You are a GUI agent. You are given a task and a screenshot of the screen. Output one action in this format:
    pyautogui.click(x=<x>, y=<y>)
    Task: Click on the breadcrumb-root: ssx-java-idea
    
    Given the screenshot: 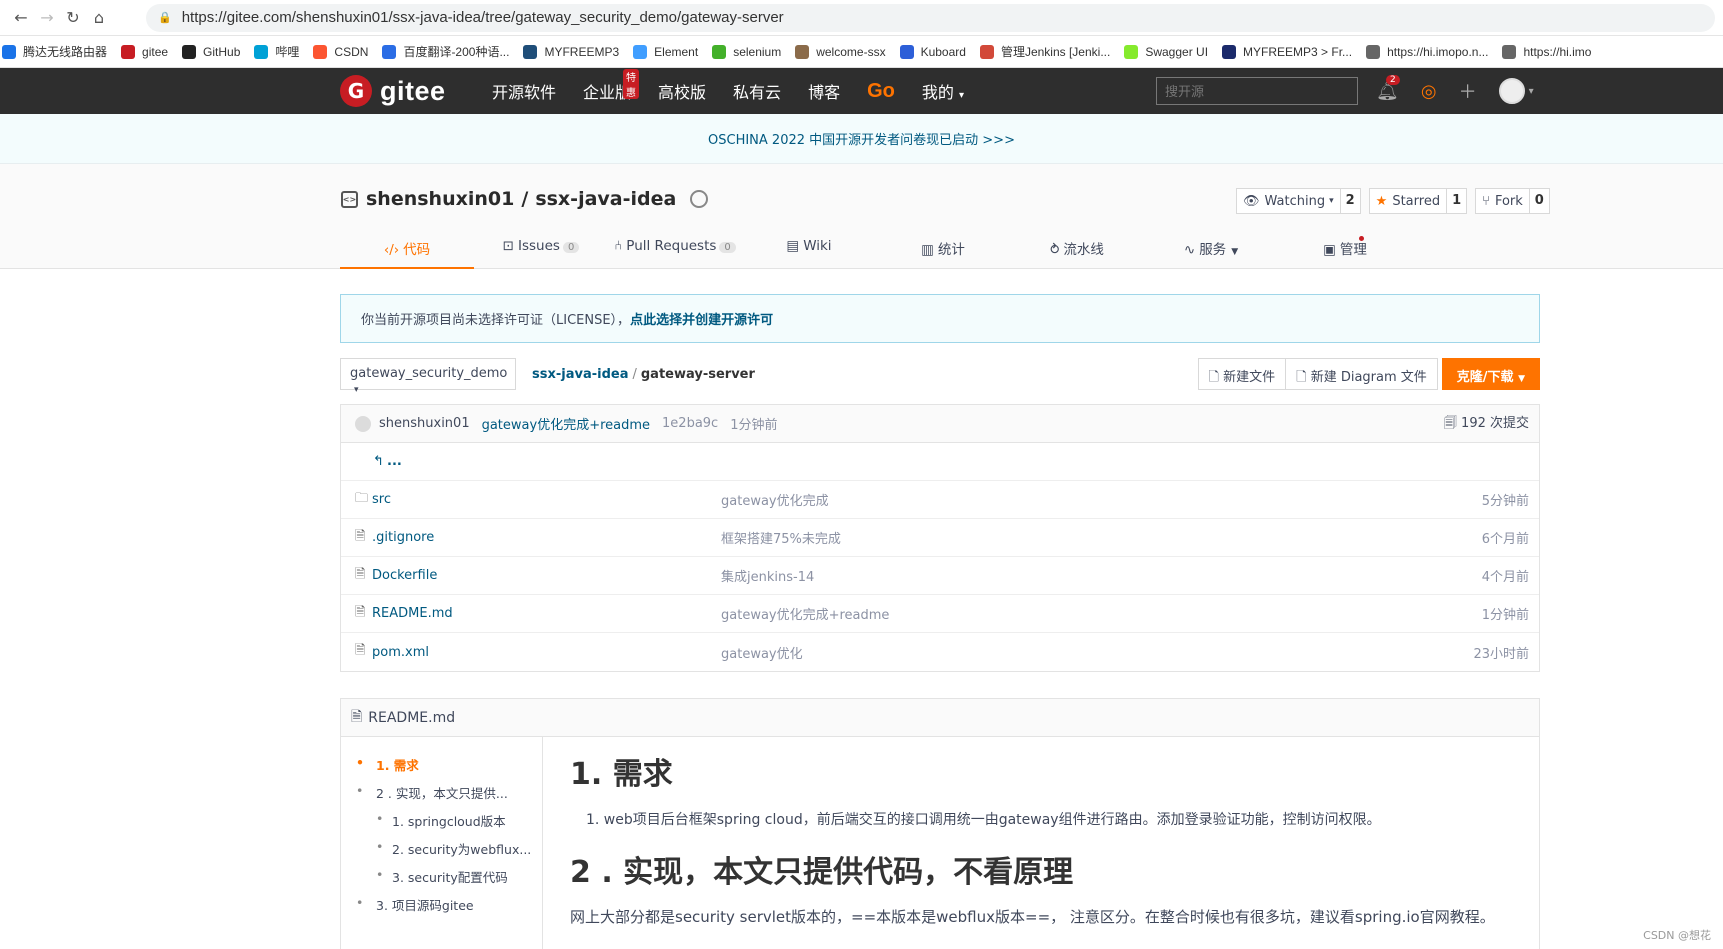 What is the action you would take?
    pyautogui.click(x=580, y=374)
    